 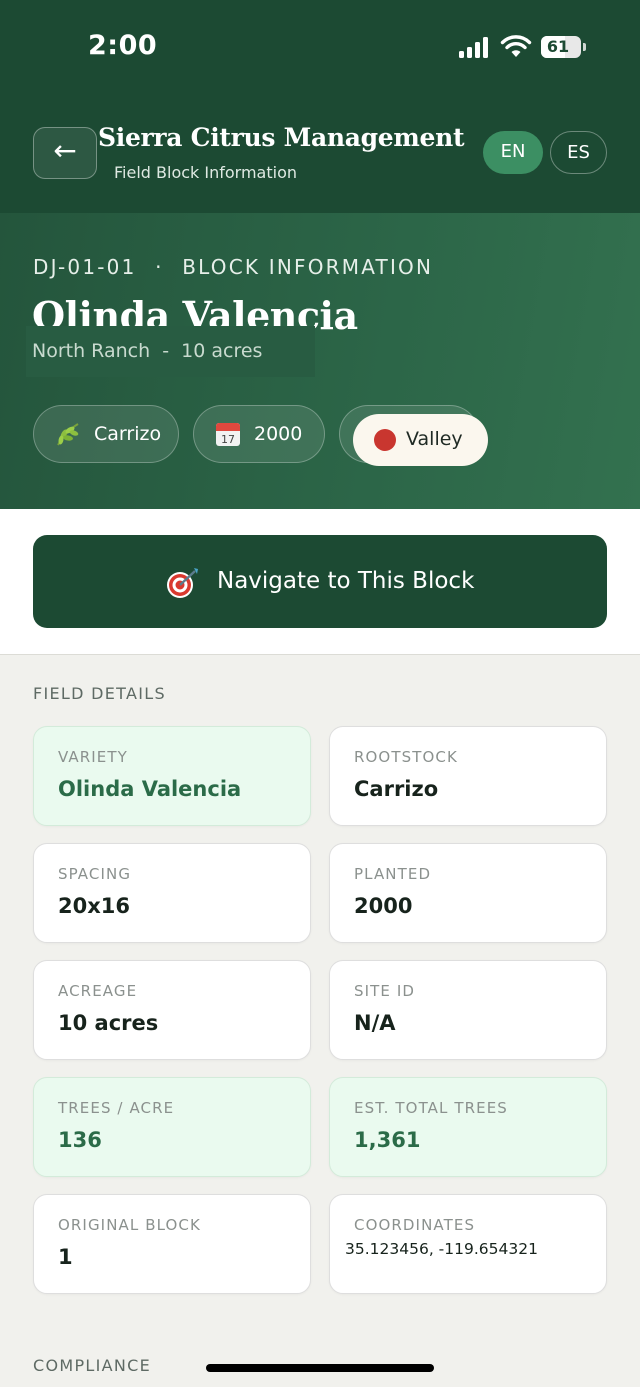 What do you see at coordinates (93, 757) in the screenshot?
I see `card-key: VARIETY` at bounding box center [93, 757].